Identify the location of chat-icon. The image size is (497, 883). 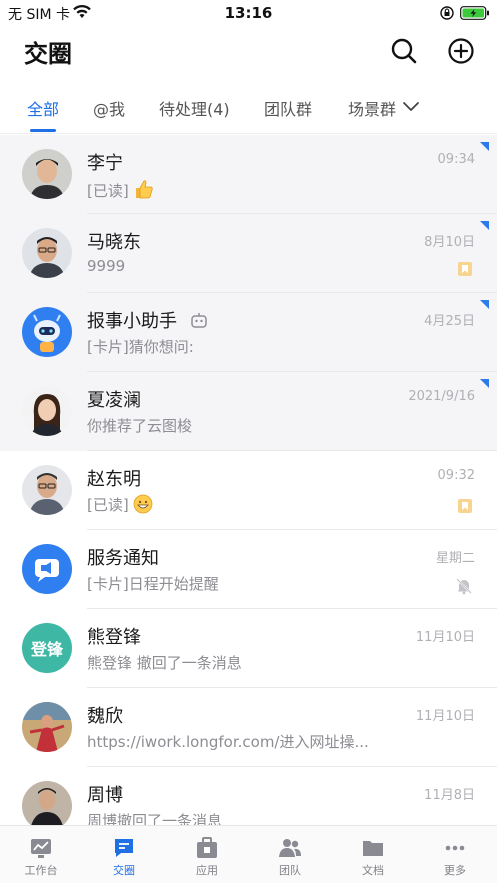
(124, 848).